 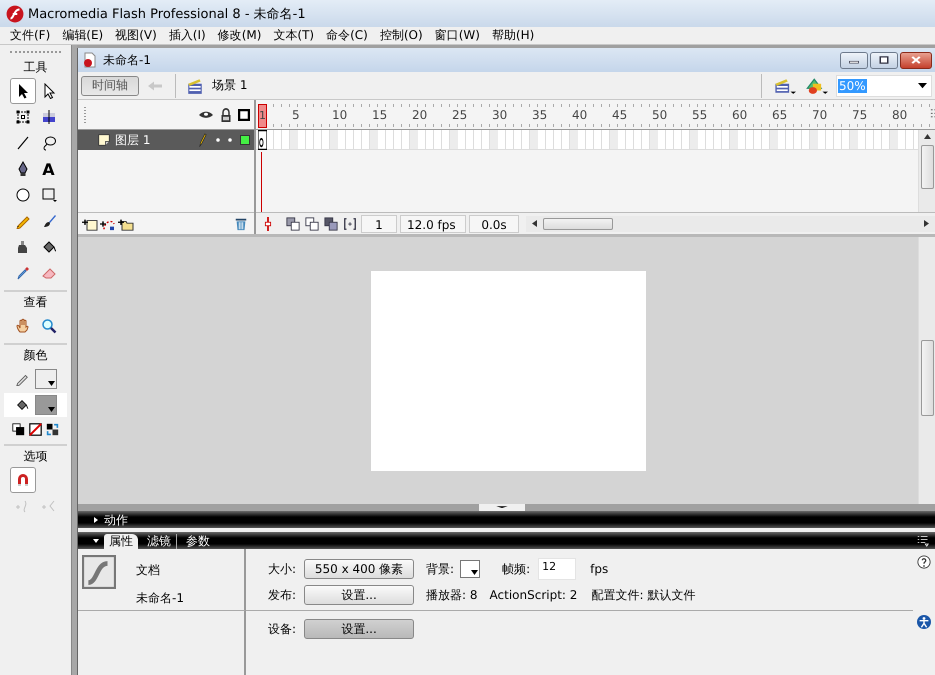 What do you see at coordinates (433, 223) in the screenshot?
I see `frame-rate: 12.0 fps` at bounding box center [433, 223].